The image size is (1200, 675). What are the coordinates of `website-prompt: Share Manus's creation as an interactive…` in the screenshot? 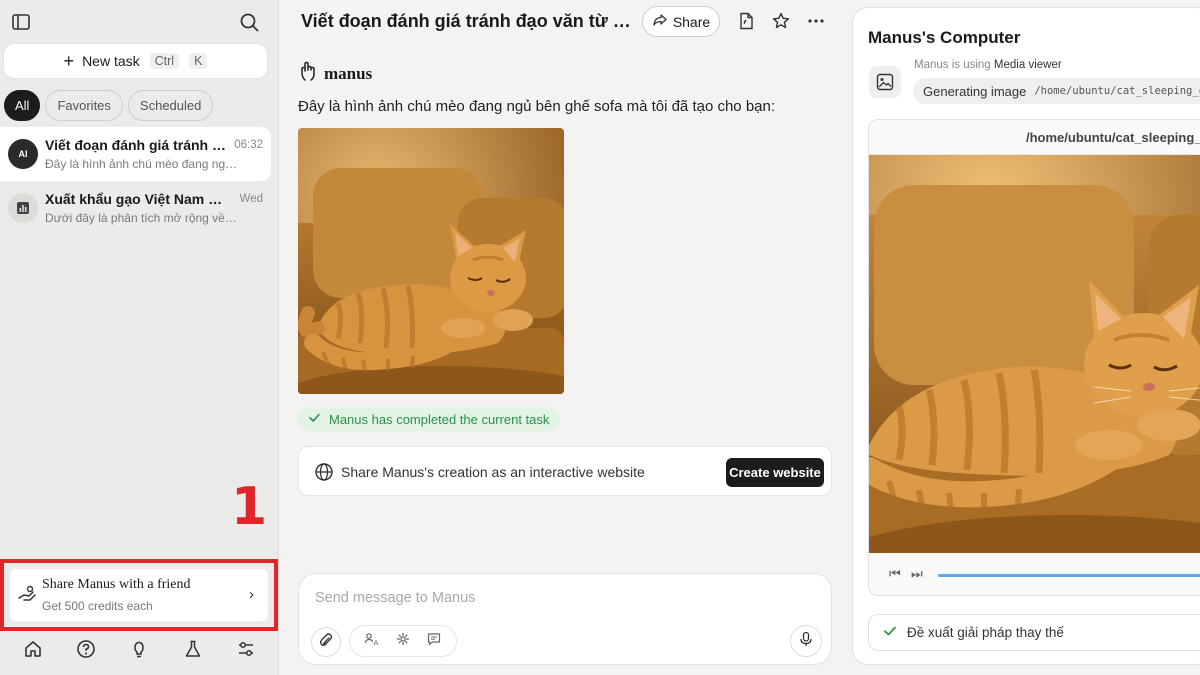 It's located at (493, 472).